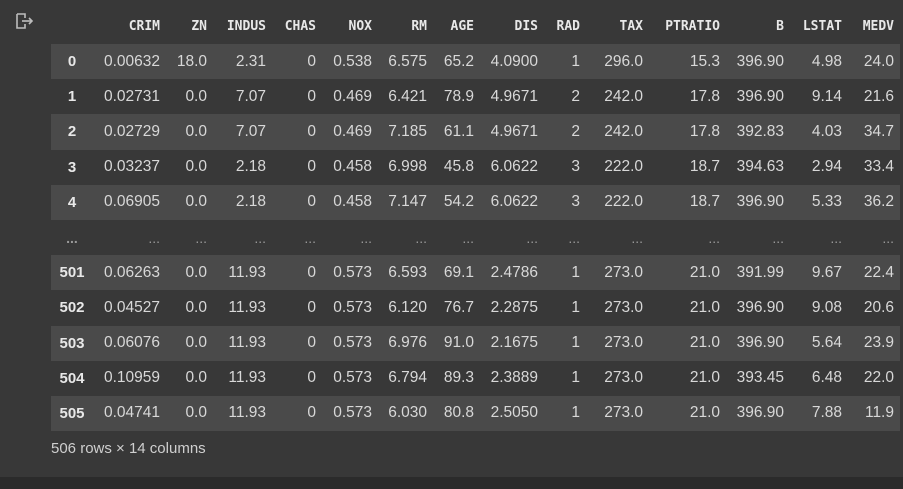  What do you see at coordinates (514, 272) in the screenshot?
I see `table-cell: 2.4786` at bounding box center [514, 272].